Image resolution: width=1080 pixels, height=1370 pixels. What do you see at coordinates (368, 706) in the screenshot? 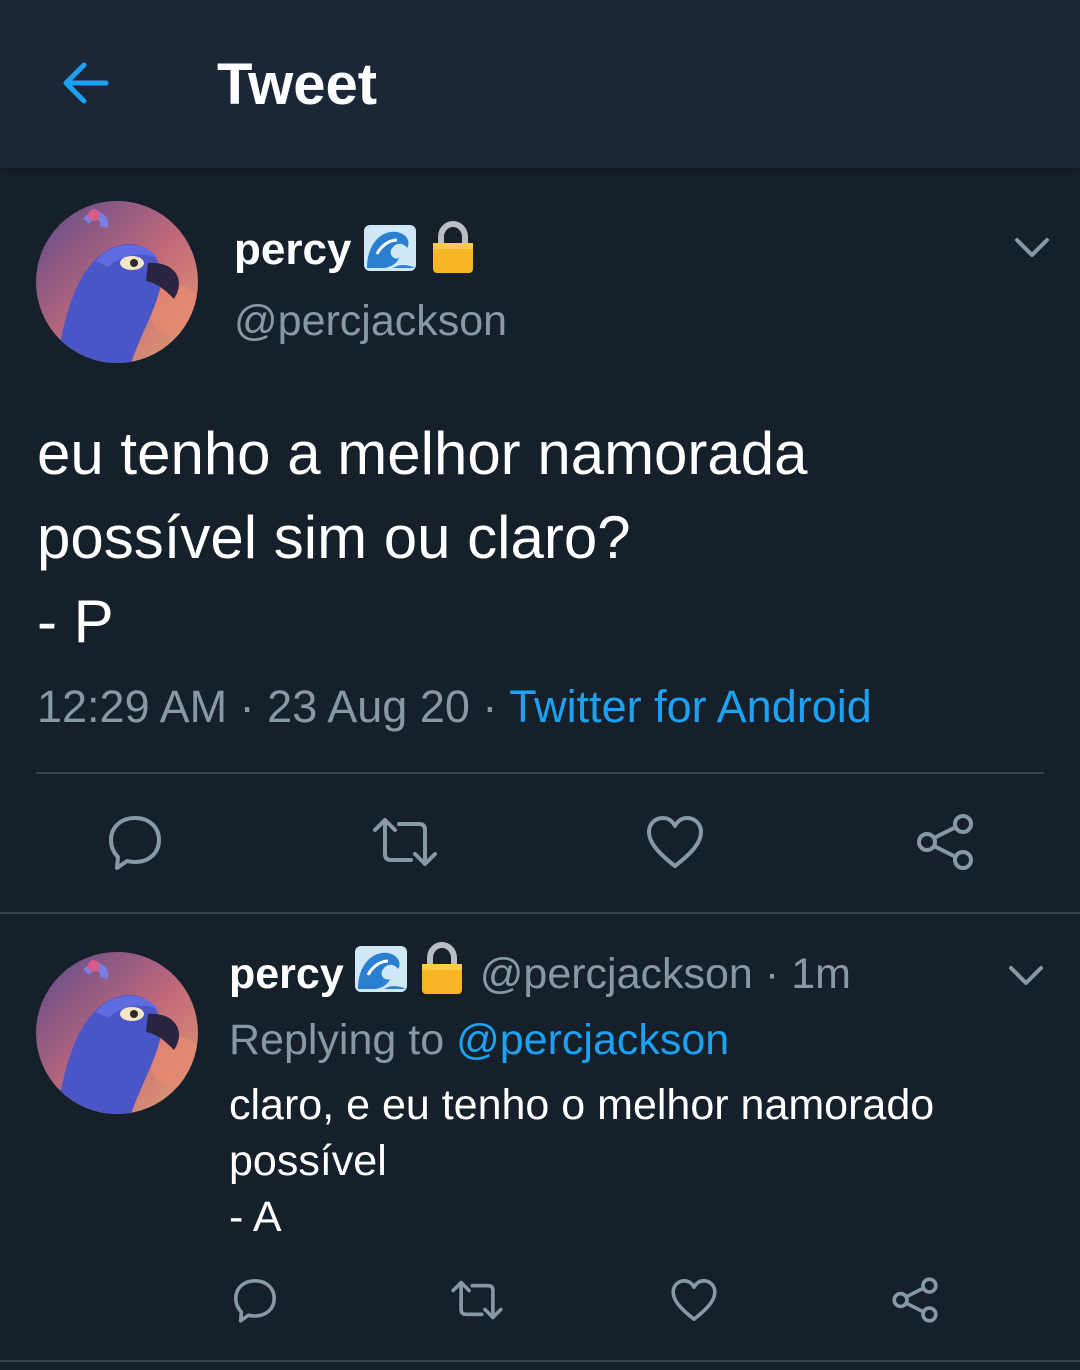
I see `tweet-date: 23 Aug 20` at bounding box center [368, 706].